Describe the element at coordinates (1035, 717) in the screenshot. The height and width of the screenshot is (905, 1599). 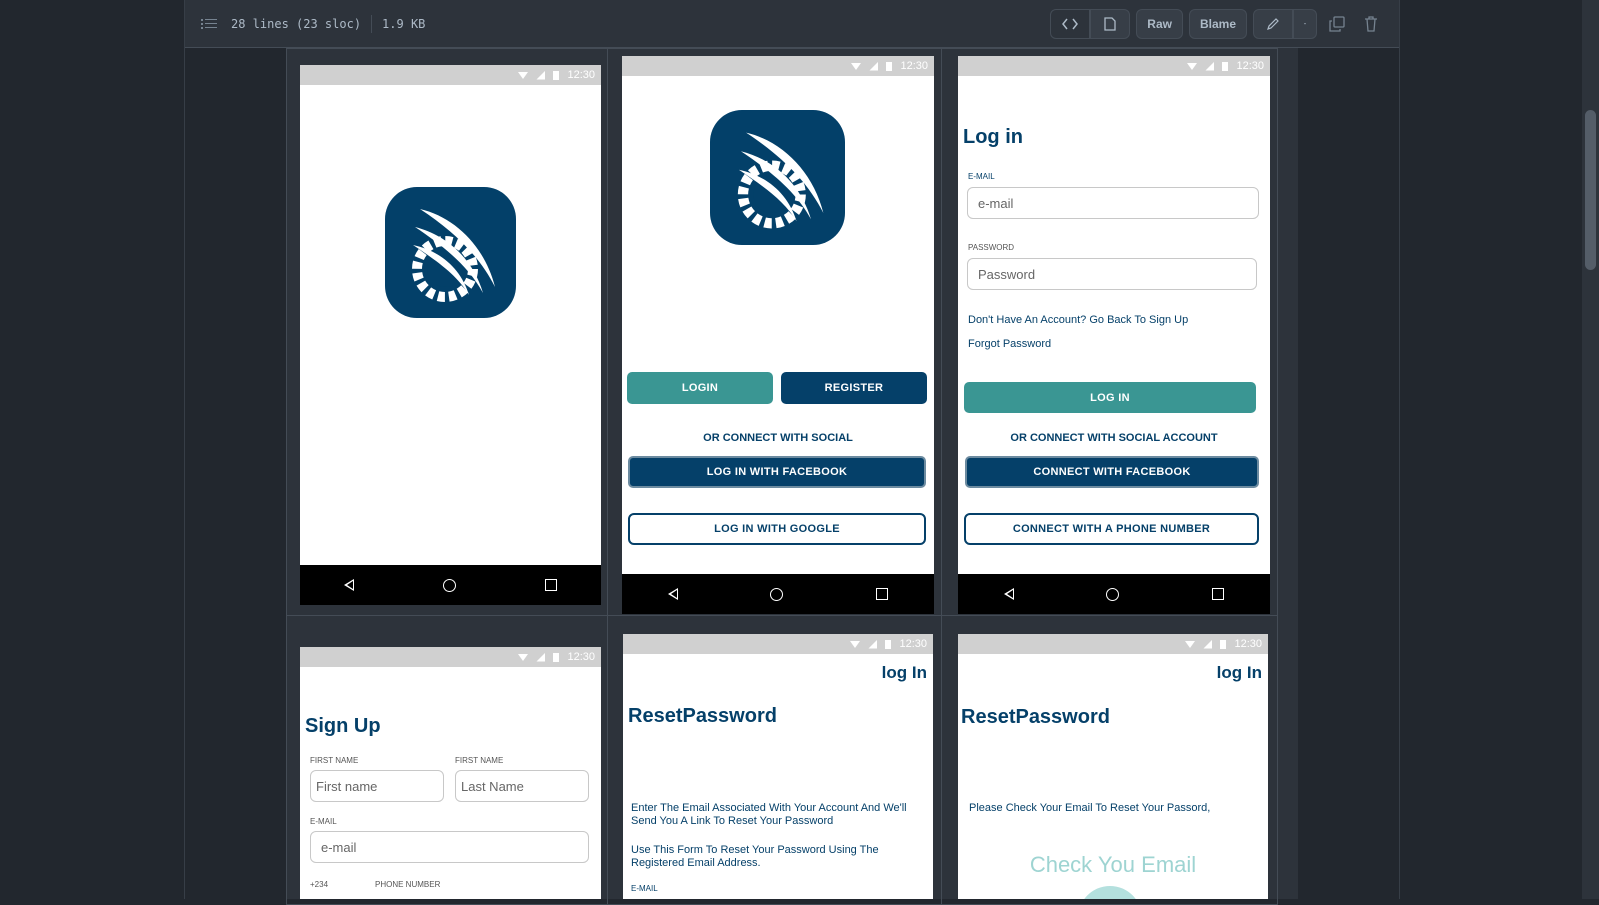
I see `reset-title: ResetPassword` at that location.